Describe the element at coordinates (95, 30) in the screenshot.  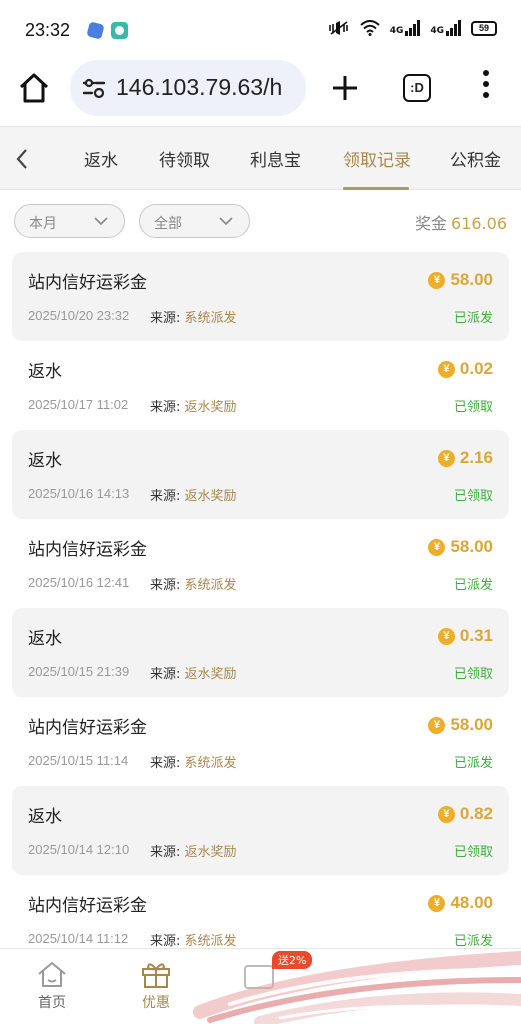
I see `app-notification-icon` at that location.